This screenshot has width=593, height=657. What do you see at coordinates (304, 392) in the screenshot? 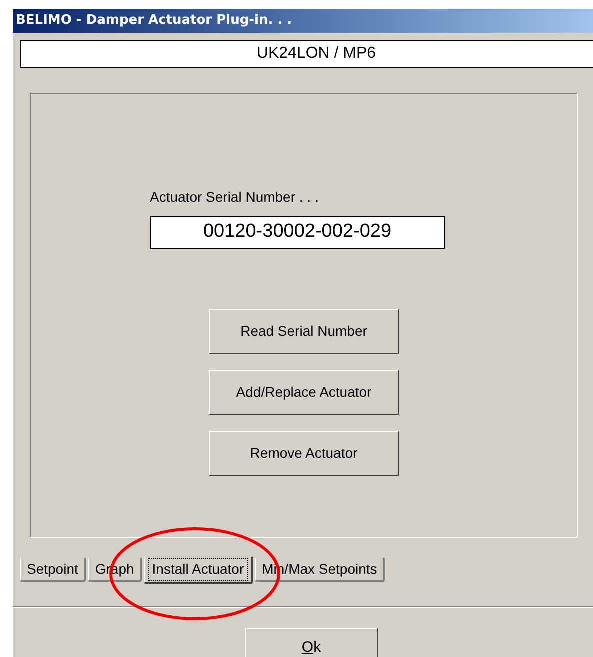
I see `action-button: Add/Replace Actuator` at bounding box center [304, 392].